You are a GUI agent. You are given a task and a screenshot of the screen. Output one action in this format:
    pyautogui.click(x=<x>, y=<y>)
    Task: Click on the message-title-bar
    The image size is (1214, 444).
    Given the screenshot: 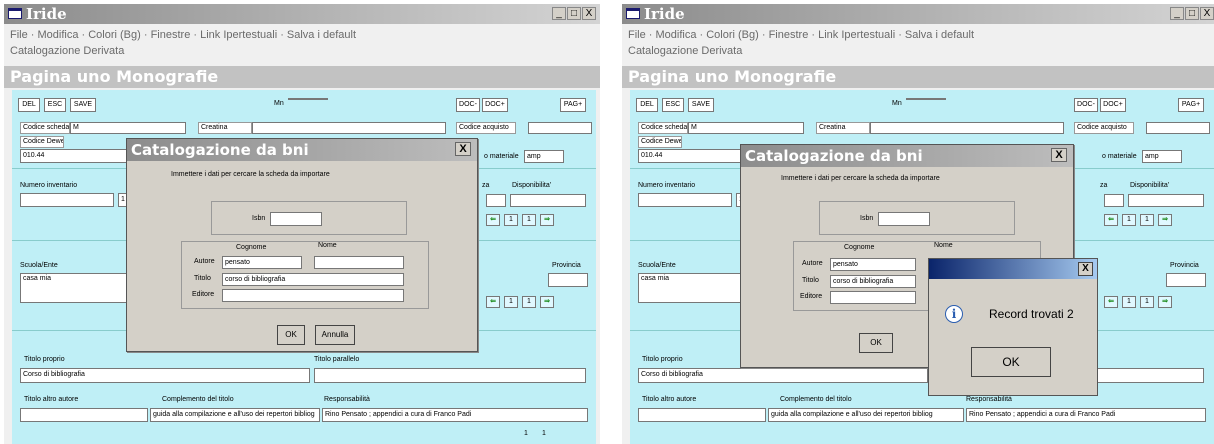 What is the action you would take?
    pyautogui.click(x=1013, y=269)
    